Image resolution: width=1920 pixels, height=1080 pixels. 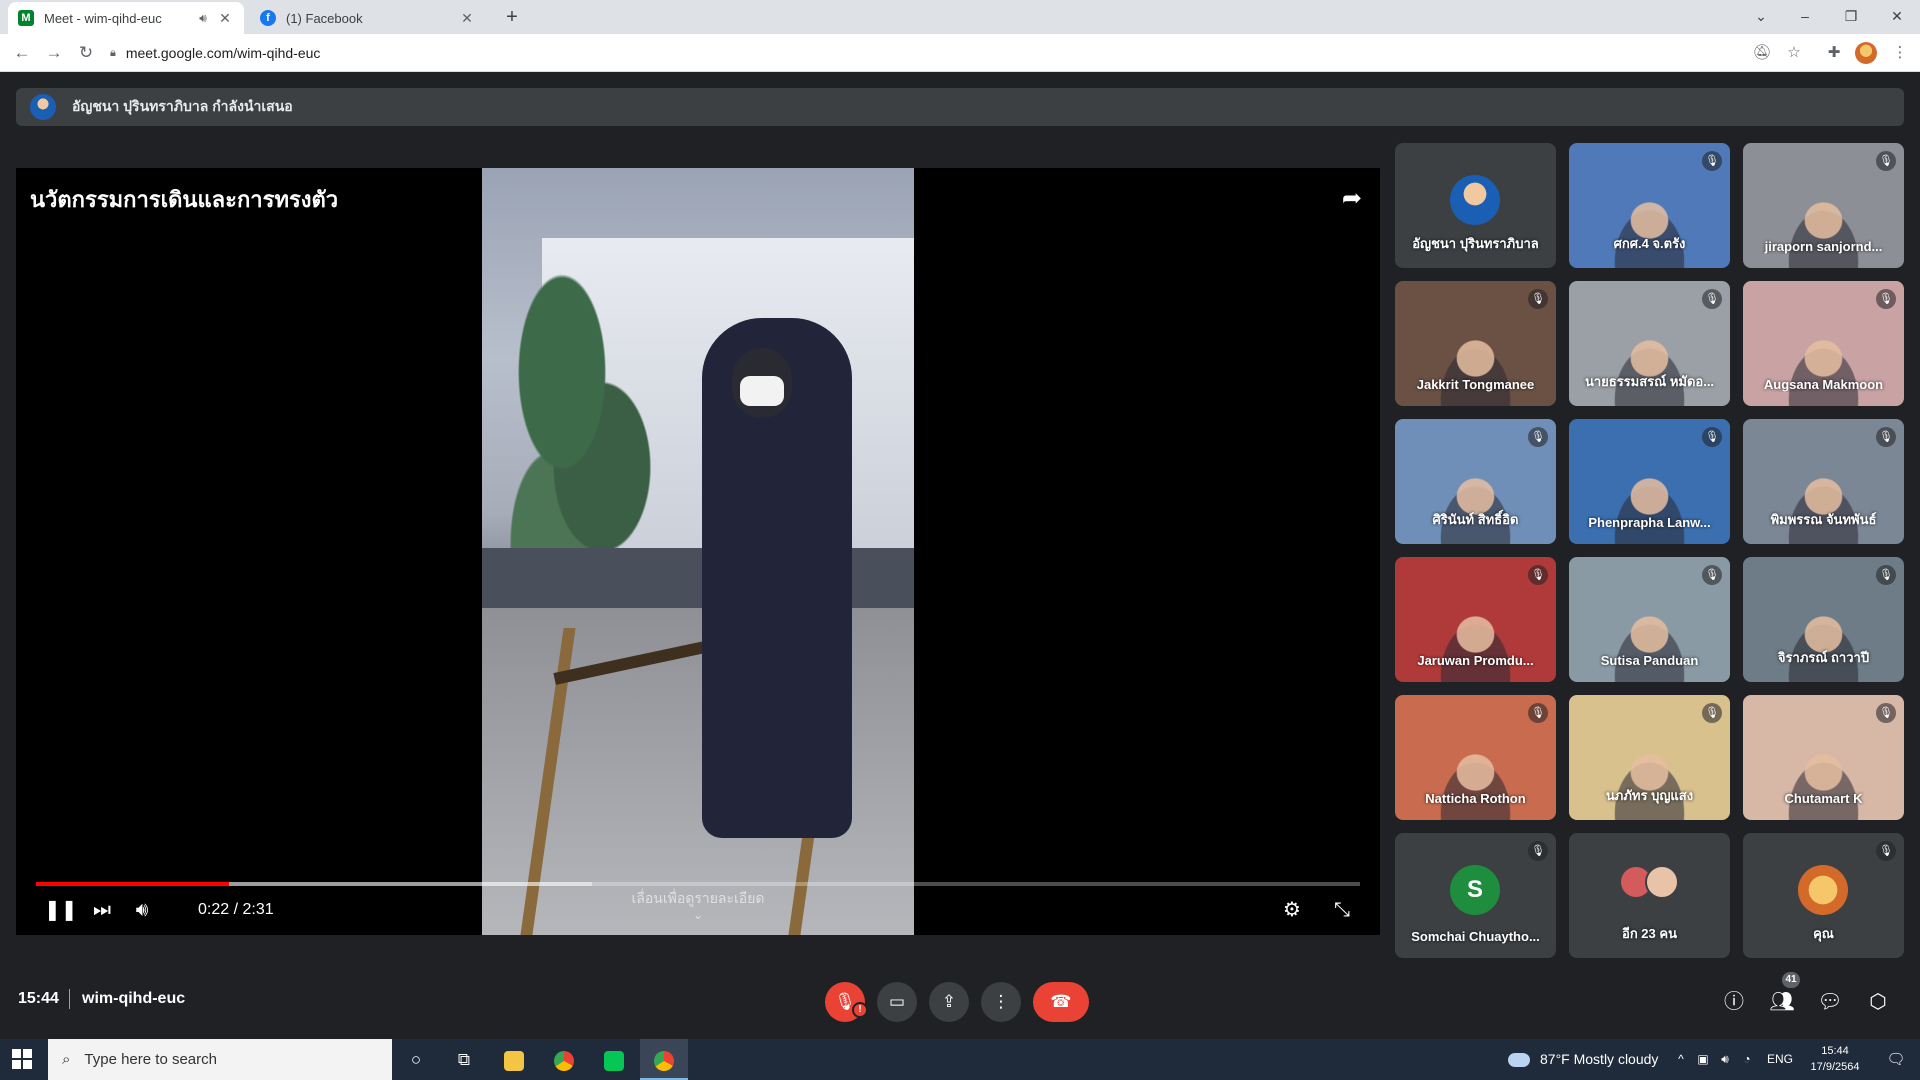 I want to click on activities-icon: ⬡, so click(x=1878, y=1002).